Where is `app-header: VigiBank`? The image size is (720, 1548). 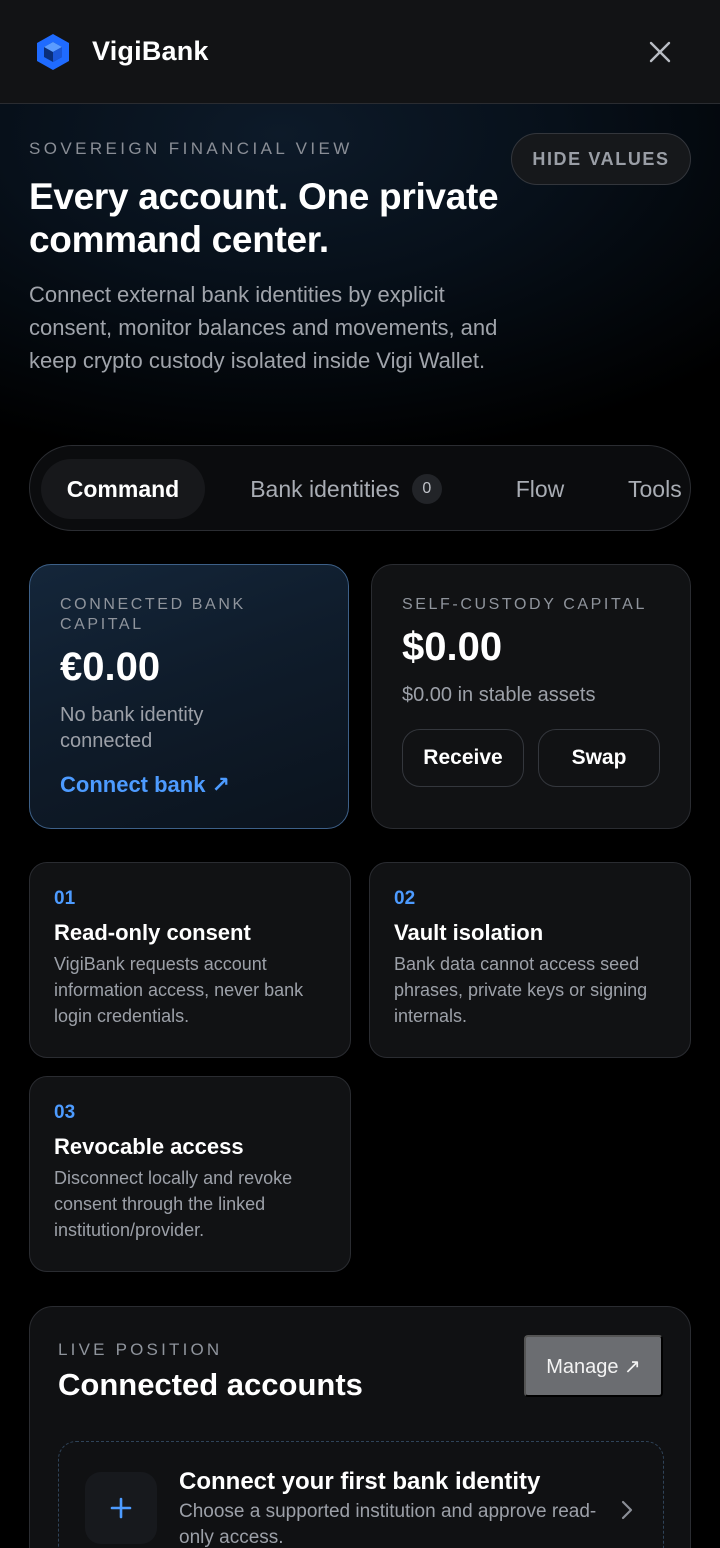 app-header: VigiBank is located at coordinates (360, 52).